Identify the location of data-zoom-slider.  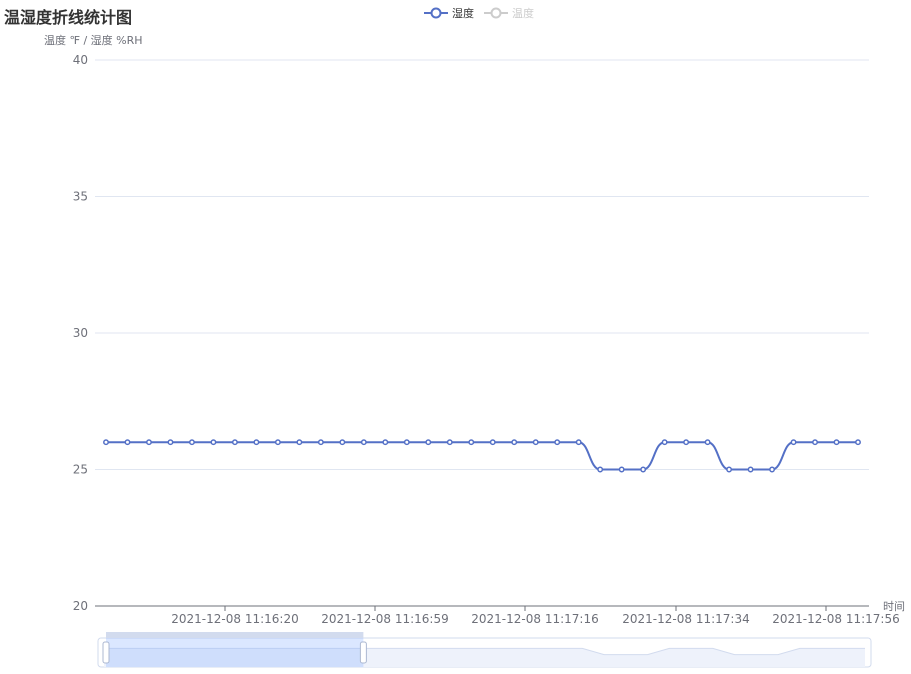
(484, 650).